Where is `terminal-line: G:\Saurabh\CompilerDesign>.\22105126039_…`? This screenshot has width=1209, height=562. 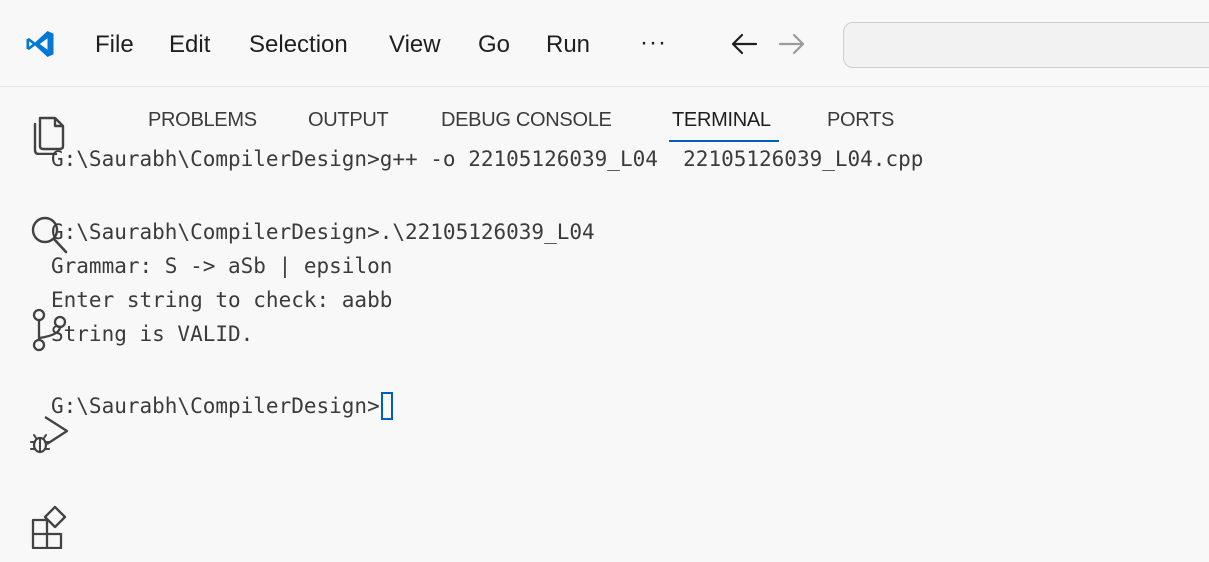 terminal-line: G:\Saurabh\CompilerDesign>.\22105126039_… is located at coordinates (323, 232).